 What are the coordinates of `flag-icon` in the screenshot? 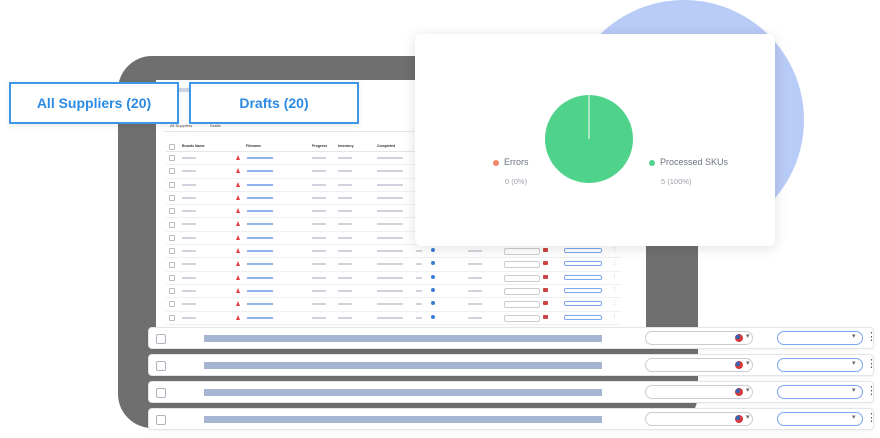 It's located at (545, 276).